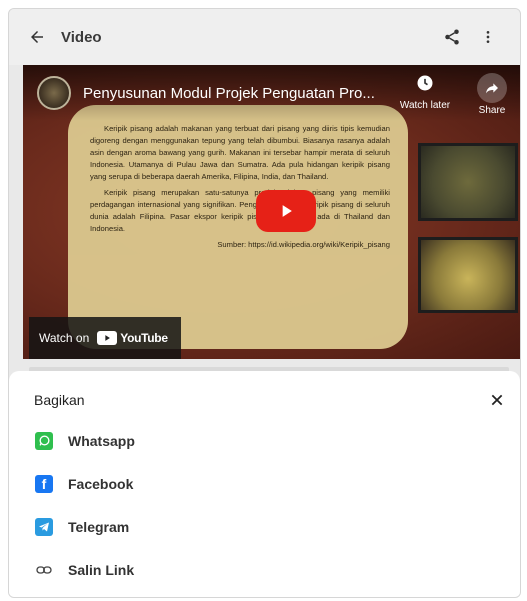  What do you see at coordinates (101, 569) in the screenshot?
I see `share-option-label: Salin Link` at bounding box center [101, 569].